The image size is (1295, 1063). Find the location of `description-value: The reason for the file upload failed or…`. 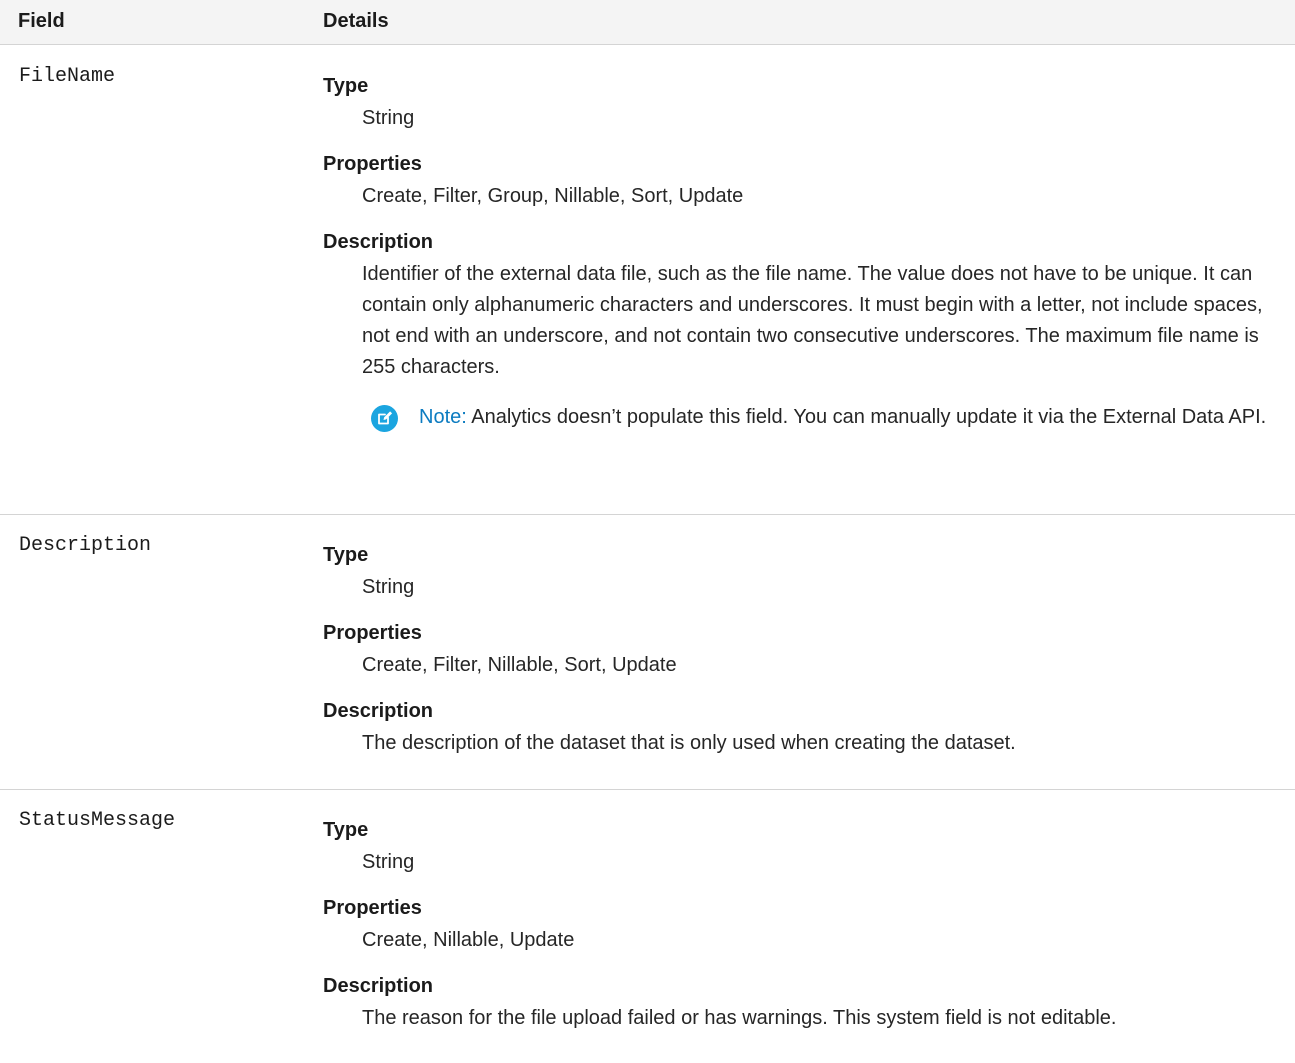

description-value: The reason for the file upload failed or… is located at coordinates (739, 1018).